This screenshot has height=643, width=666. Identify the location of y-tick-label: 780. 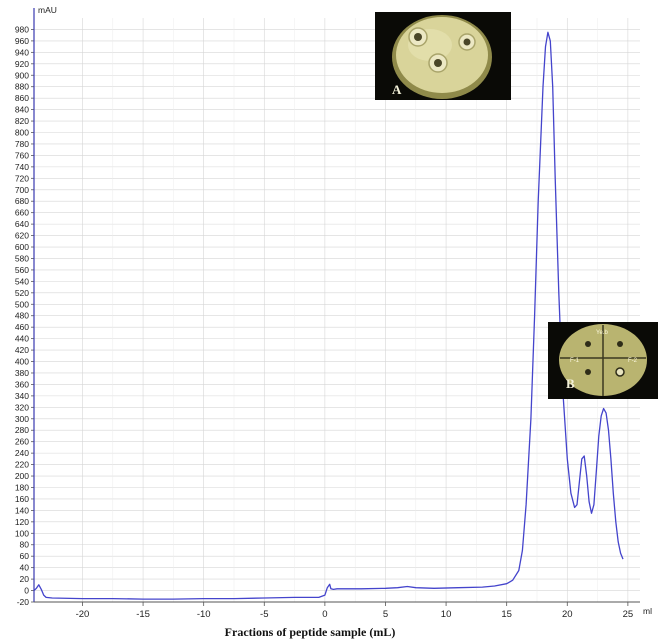
(22, 144).